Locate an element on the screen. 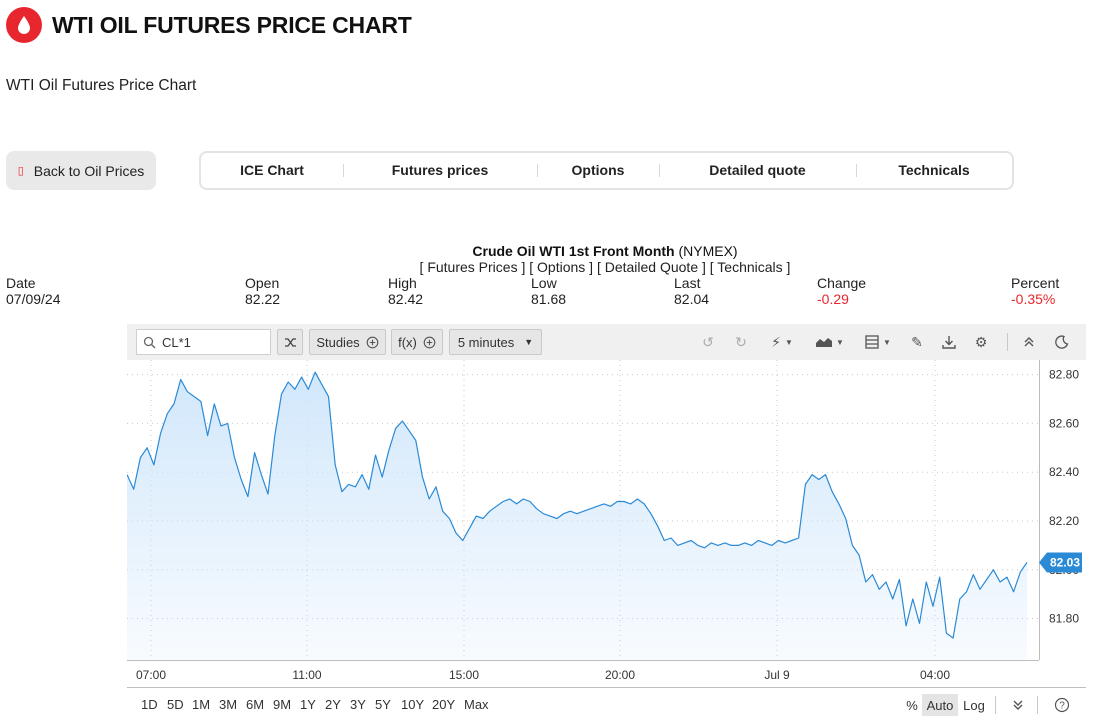 The width and height of the screenshot is (1093, 724). oil-drop-icon is located at coordinates (24, 25).